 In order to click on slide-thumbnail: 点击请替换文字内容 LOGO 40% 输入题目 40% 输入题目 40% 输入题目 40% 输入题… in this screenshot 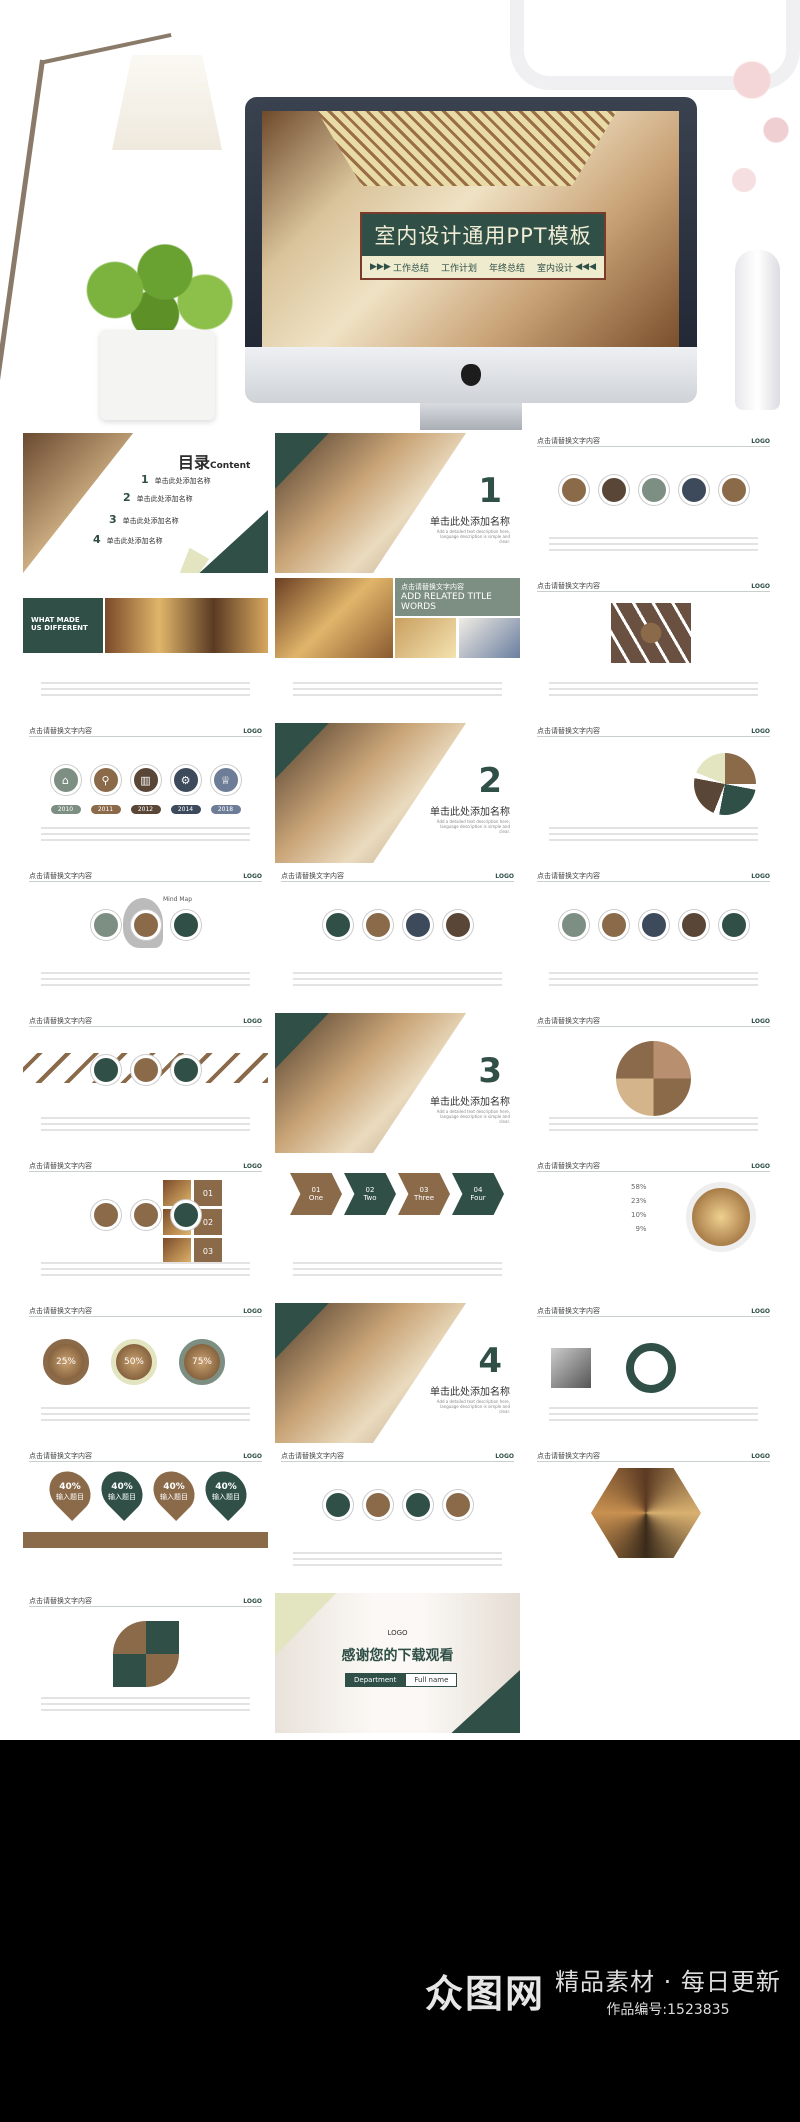, I will do `click(145, 1518)`.